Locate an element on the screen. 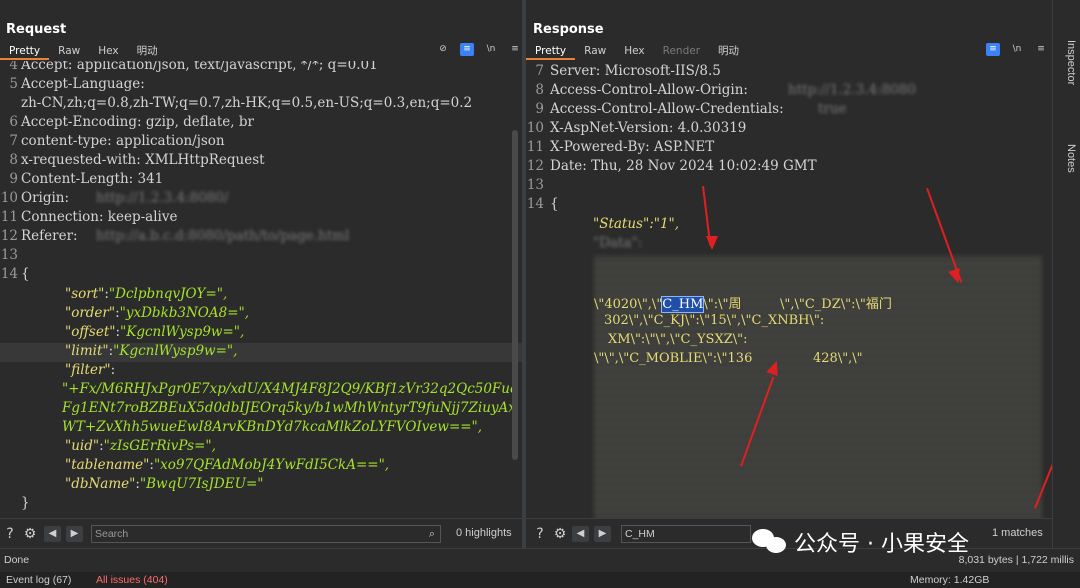 The height and width of the screenshot is (588, 1080). all-issues-link: All issues (404) is located at coordinates (132, 580).